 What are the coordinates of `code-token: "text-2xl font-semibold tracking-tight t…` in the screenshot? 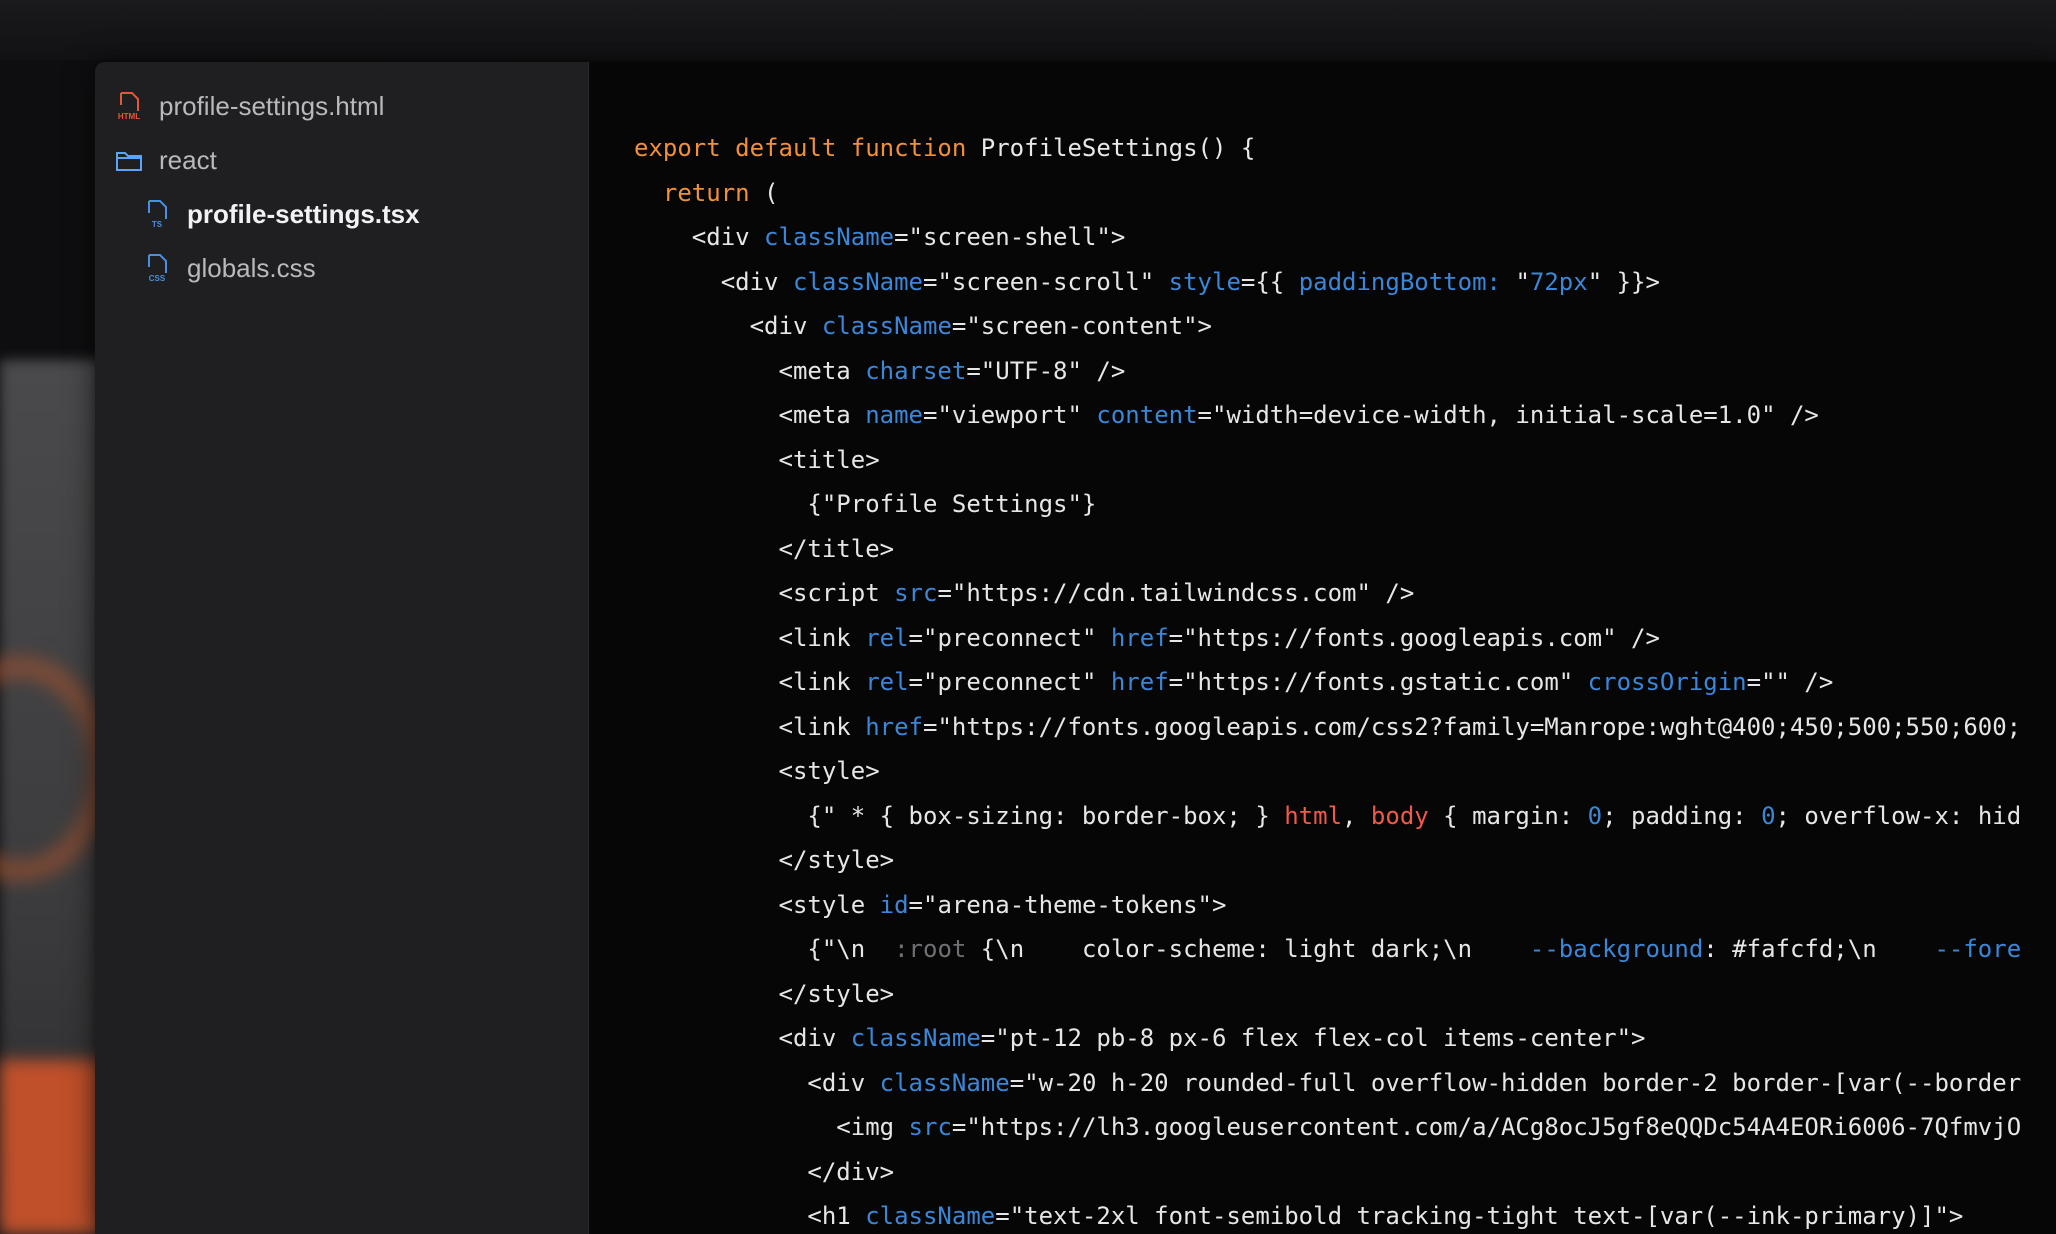 It's located at (1479, 1216).